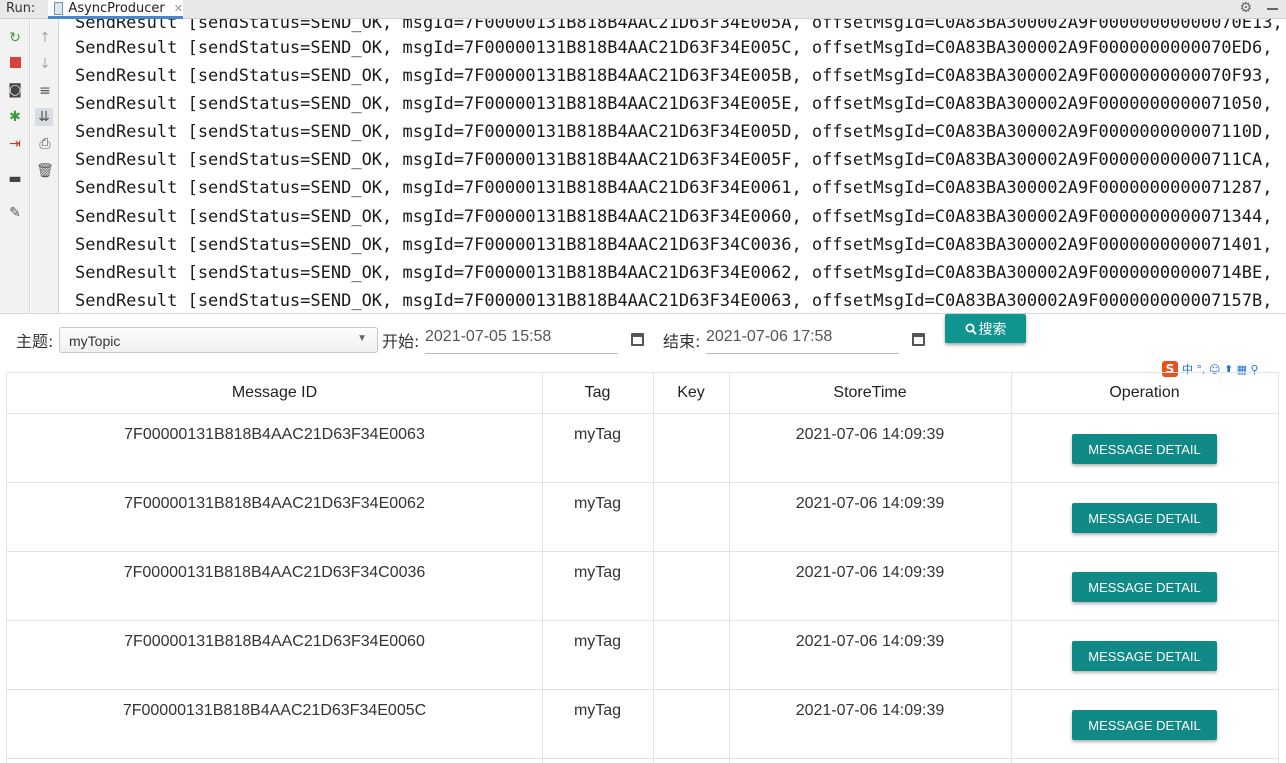 The height and width of the screenshot is (763, 1286). I want to click on end-date-input: 2021-07-06 17:58, so click(802, 340).